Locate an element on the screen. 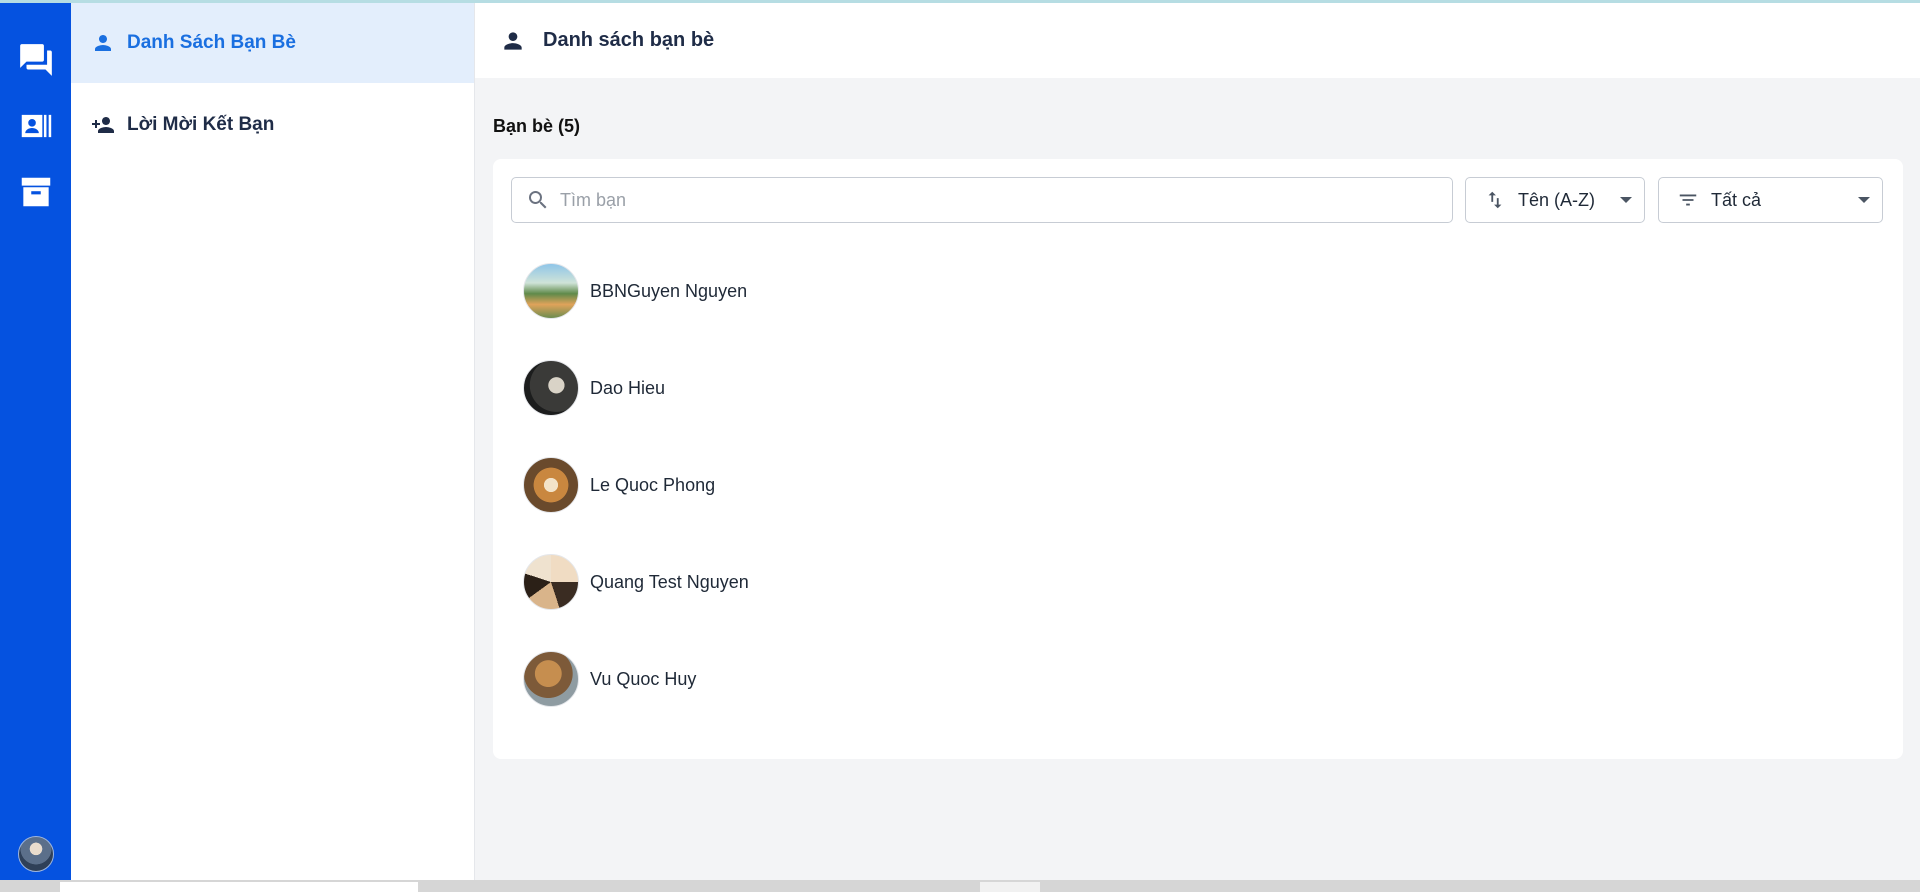  sidebar-item-friend-list: Danh Sách Bạn Bè is located at coordinates (272, 43).